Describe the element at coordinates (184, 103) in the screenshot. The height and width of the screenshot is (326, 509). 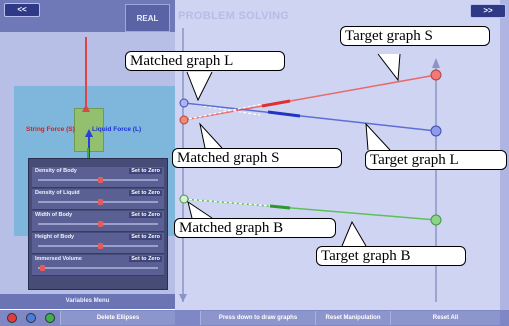
I see `start-handle-l` at that location.